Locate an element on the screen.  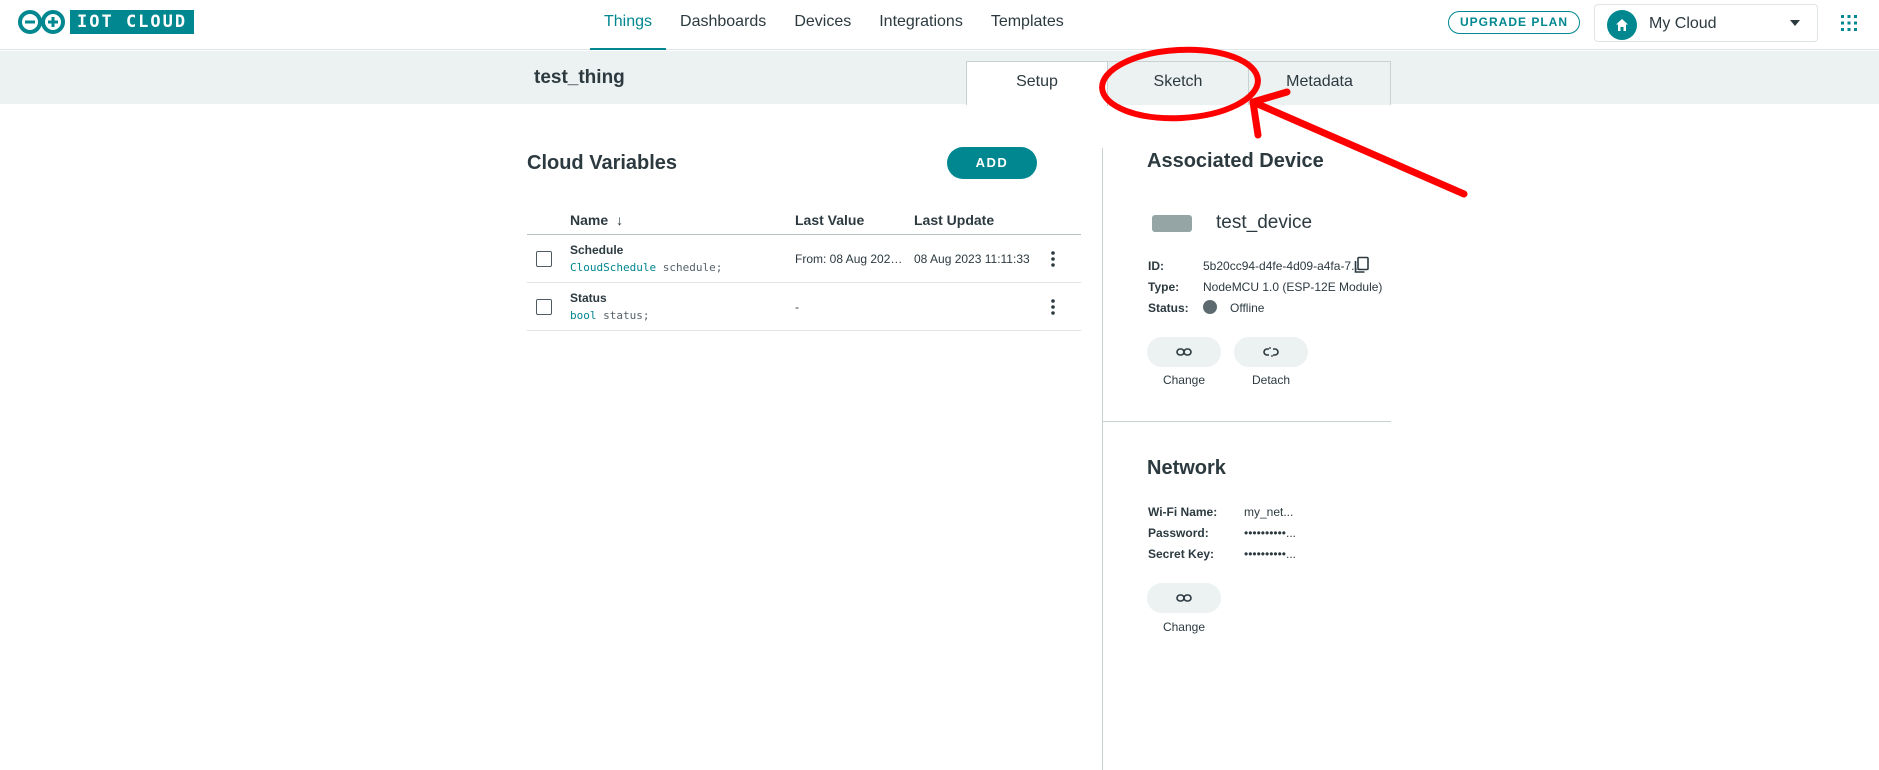
variable-declaration: CloudSchedule schedule; is located at coordinates (646, 267).